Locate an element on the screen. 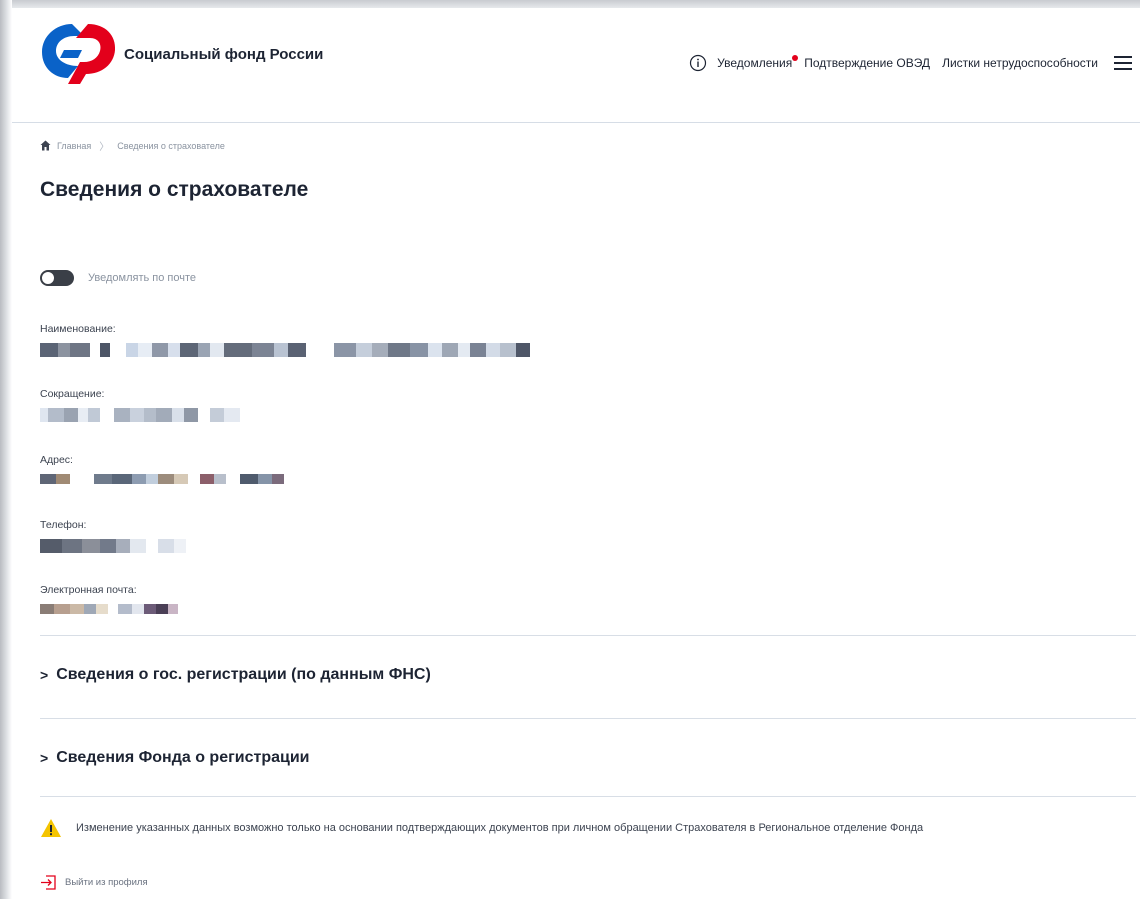 The image size is (1140, 899). toggle-knob is located at coordinates (48, 278).